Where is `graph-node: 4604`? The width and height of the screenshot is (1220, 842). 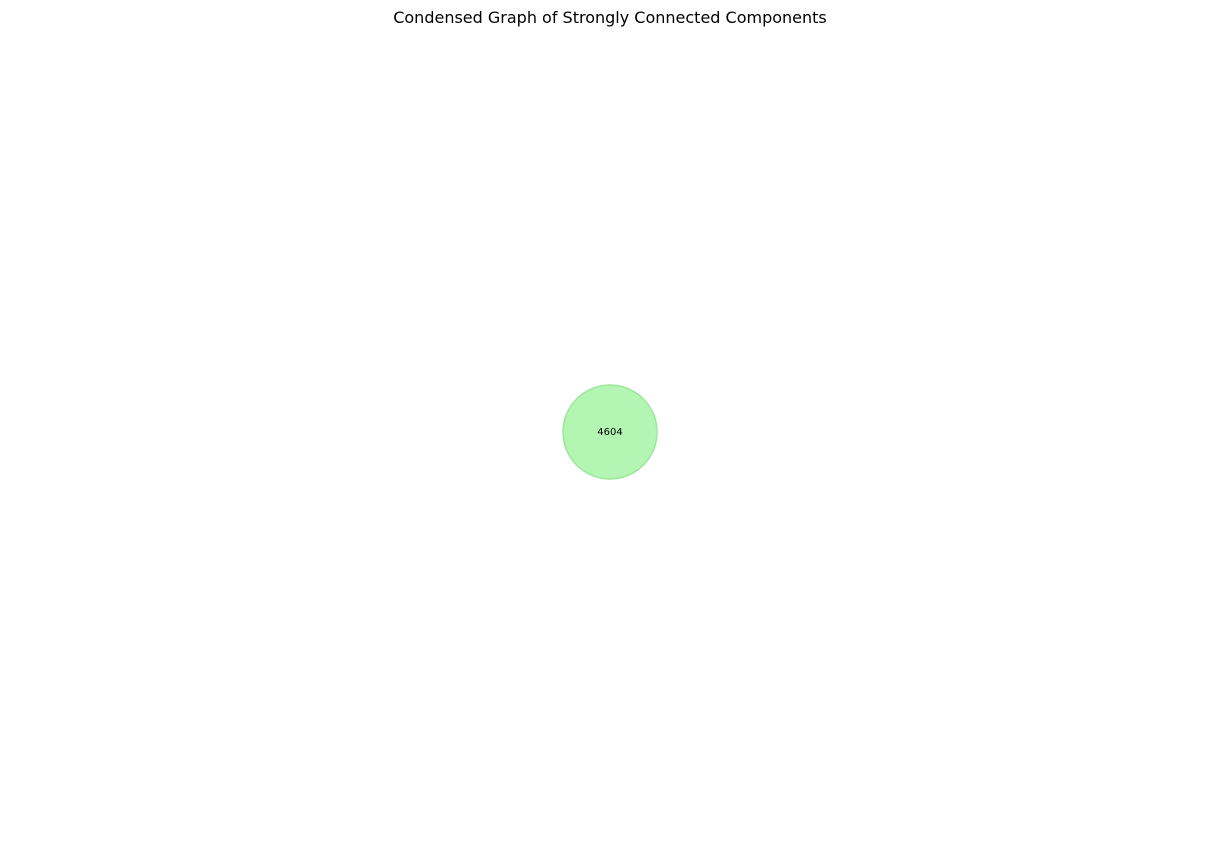 graph-node: 4604 is located at coordinates (610, 432).